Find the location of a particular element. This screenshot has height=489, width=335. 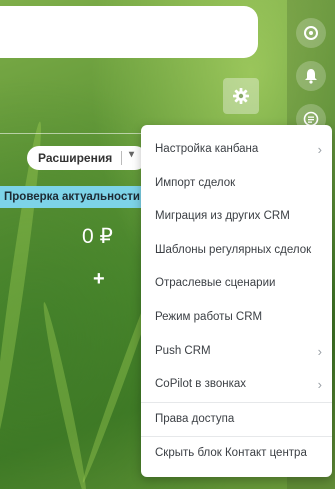

menu-item-crm-mode: Режим работы CRM is located at coordinates (236, 318).